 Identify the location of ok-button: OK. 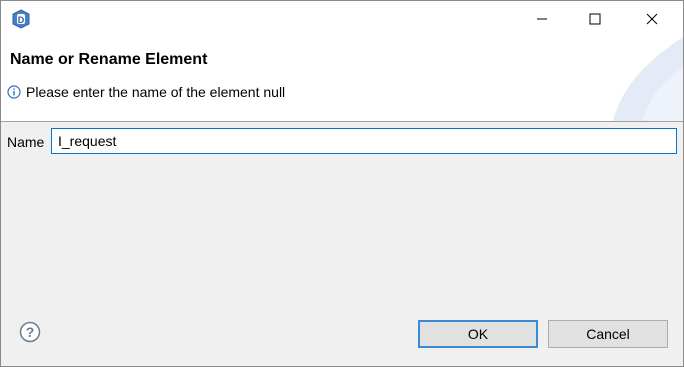
(478, 334).